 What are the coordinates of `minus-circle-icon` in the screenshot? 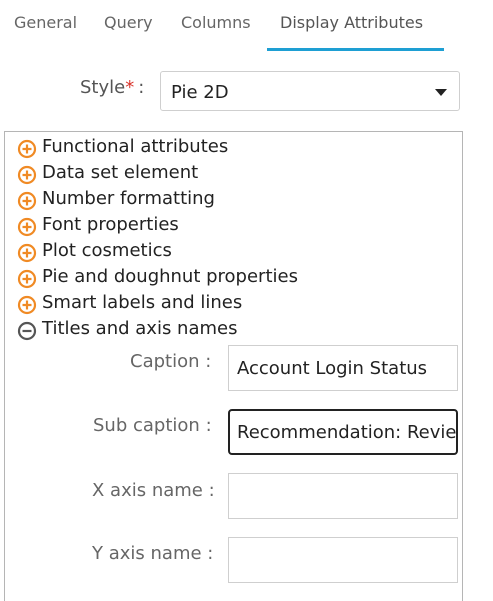 It's located at (27, 331).